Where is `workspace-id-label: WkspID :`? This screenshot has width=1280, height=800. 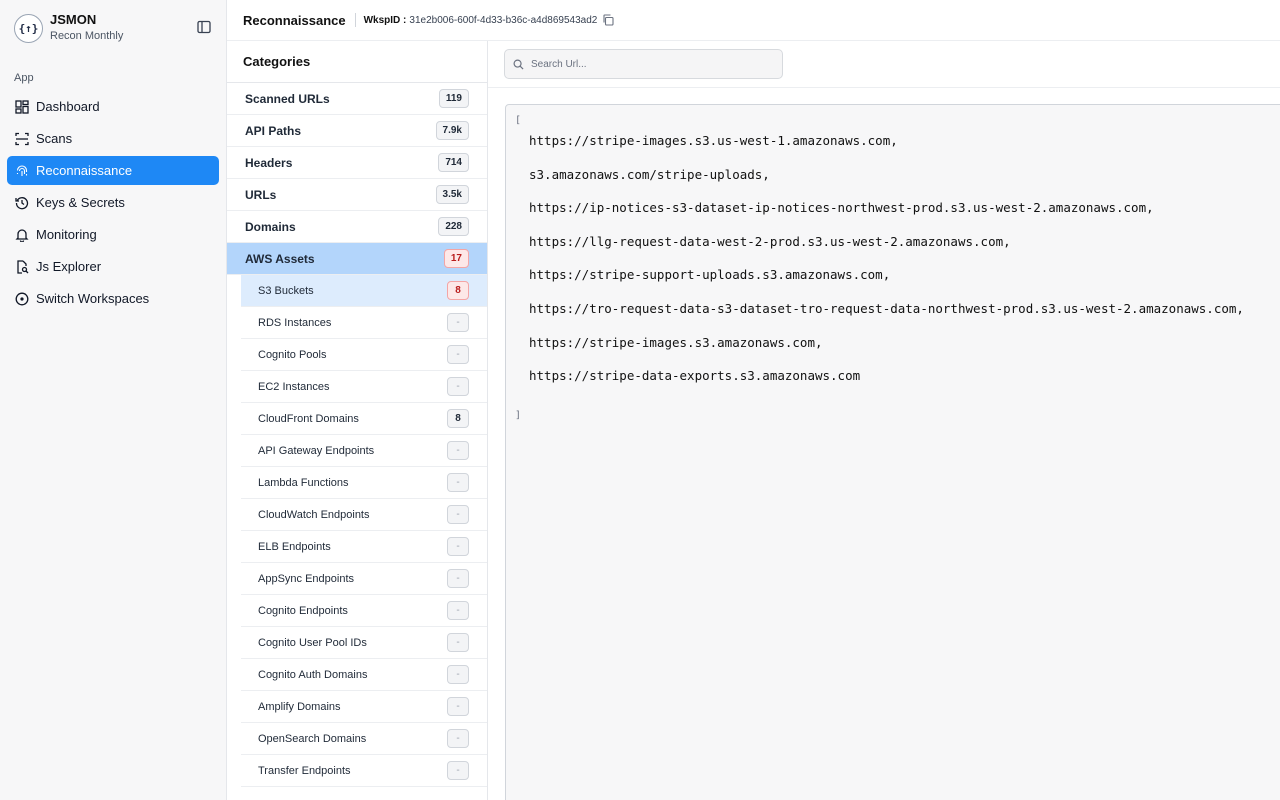
workspace-id-label: WkspID : is located at coordinates (385, 20).